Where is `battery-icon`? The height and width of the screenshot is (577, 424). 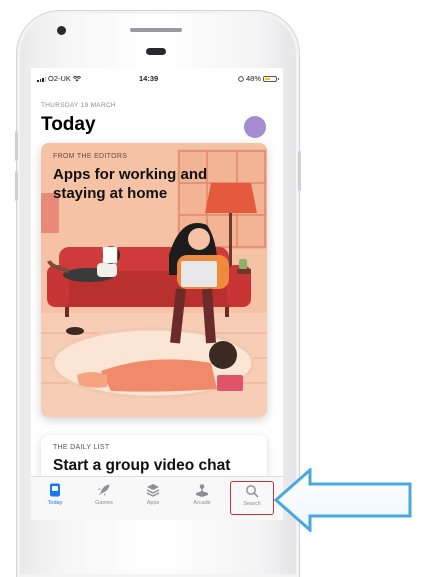
battery-icon is located at coordinates (271, 78).